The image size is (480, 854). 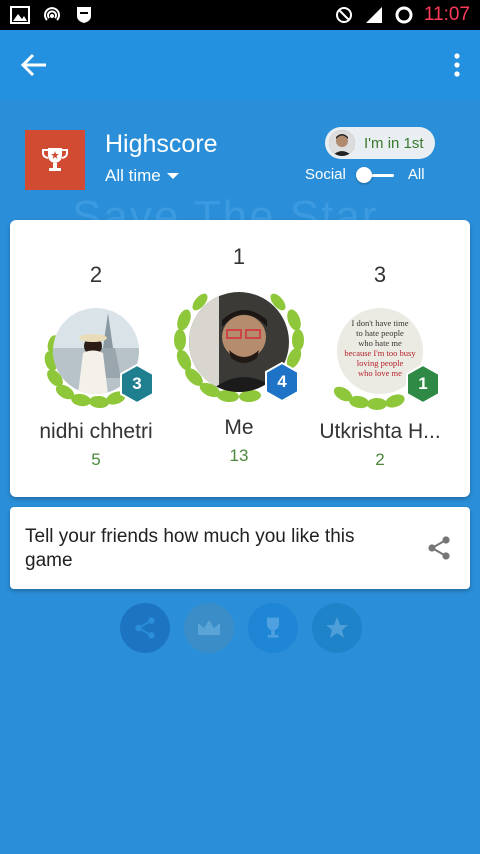 I want to click on podium-player-1: 1 4 Me 13, so click(x=239, y=355).